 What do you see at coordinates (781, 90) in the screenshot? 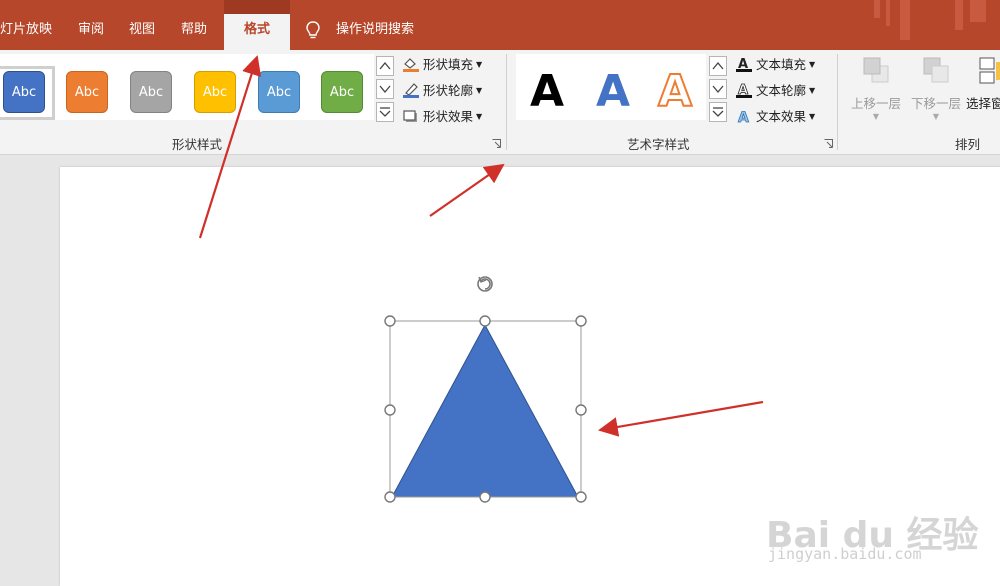
I see `text-outline-label: 文本轮廓` at bounding box center [781, 90].